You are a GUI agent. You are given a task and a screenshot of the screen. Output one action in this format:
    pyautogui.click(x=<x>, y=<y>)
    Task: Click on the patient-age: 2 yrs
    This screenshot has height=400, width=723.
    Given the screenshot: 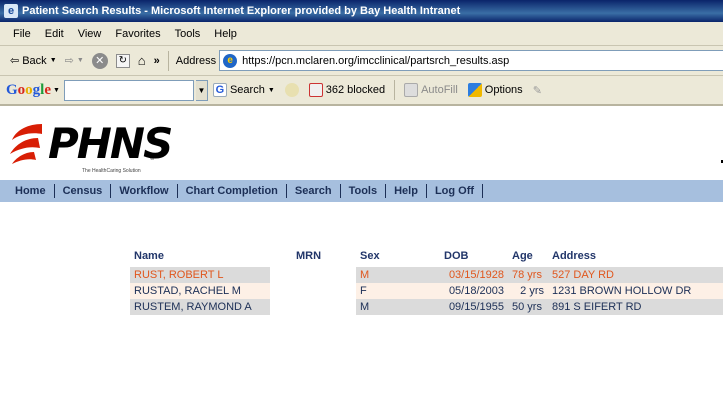 What is the action you would take?
    pyautogui.click(x=528, y=291)
    